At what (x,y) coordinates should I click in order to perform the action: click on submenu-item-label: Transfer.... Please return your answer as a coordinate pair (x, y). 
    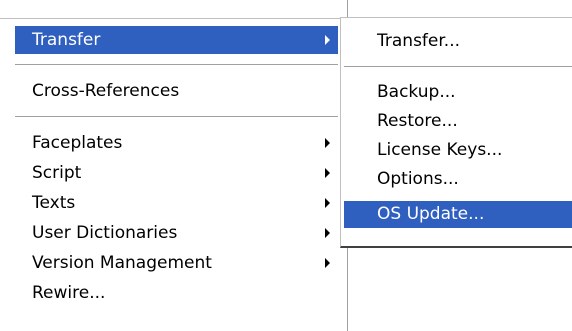
    Looking at the image, I should click on (419, 41).